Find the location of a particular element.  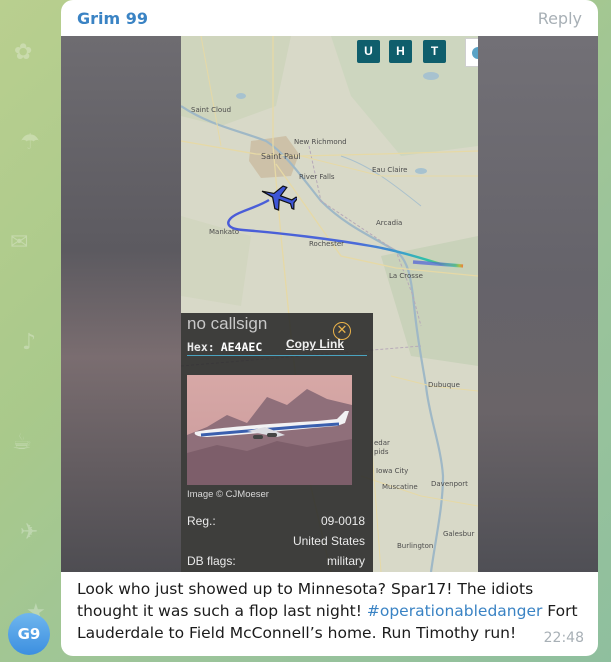

hex-value: AE4AEC is located at coordinates (241, 347).